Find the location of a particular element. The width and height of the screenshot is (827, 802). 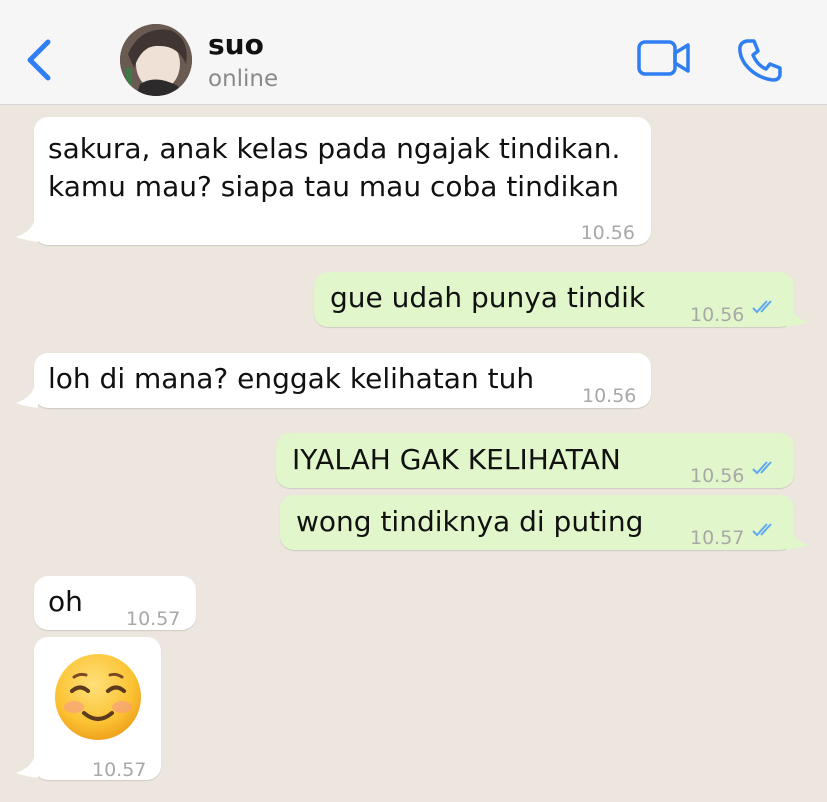

message-outgoing: wong tindiknya di puting 10.57 is located at coordinates (537, 522).